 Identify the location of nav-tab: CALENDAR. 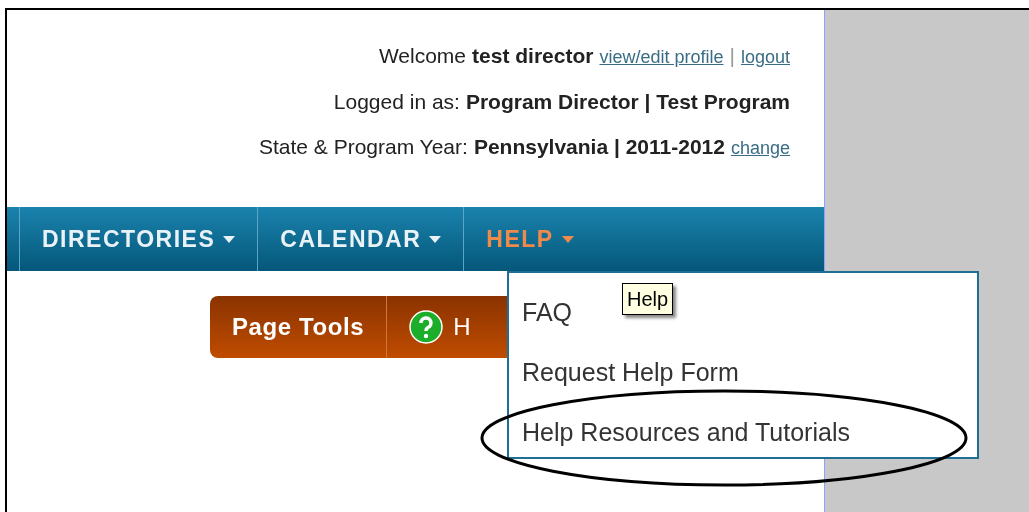
(360, 239).